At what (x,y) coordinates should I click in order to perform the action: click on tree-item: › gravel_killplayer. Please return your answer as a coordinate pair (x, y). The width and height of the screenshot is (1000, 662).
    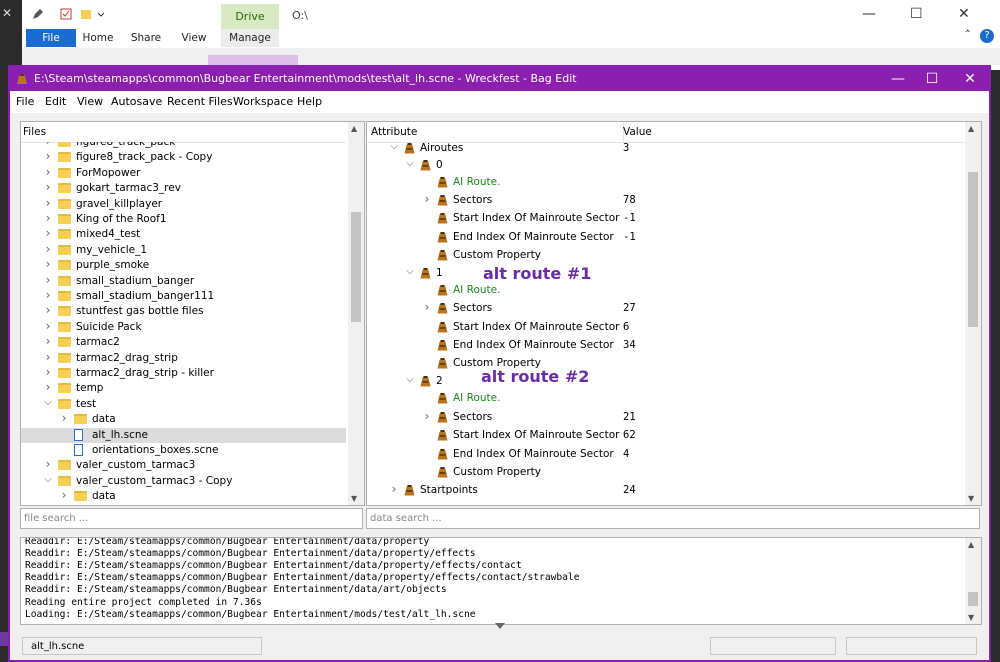
    Looking at the image, I should click on (183, 204).